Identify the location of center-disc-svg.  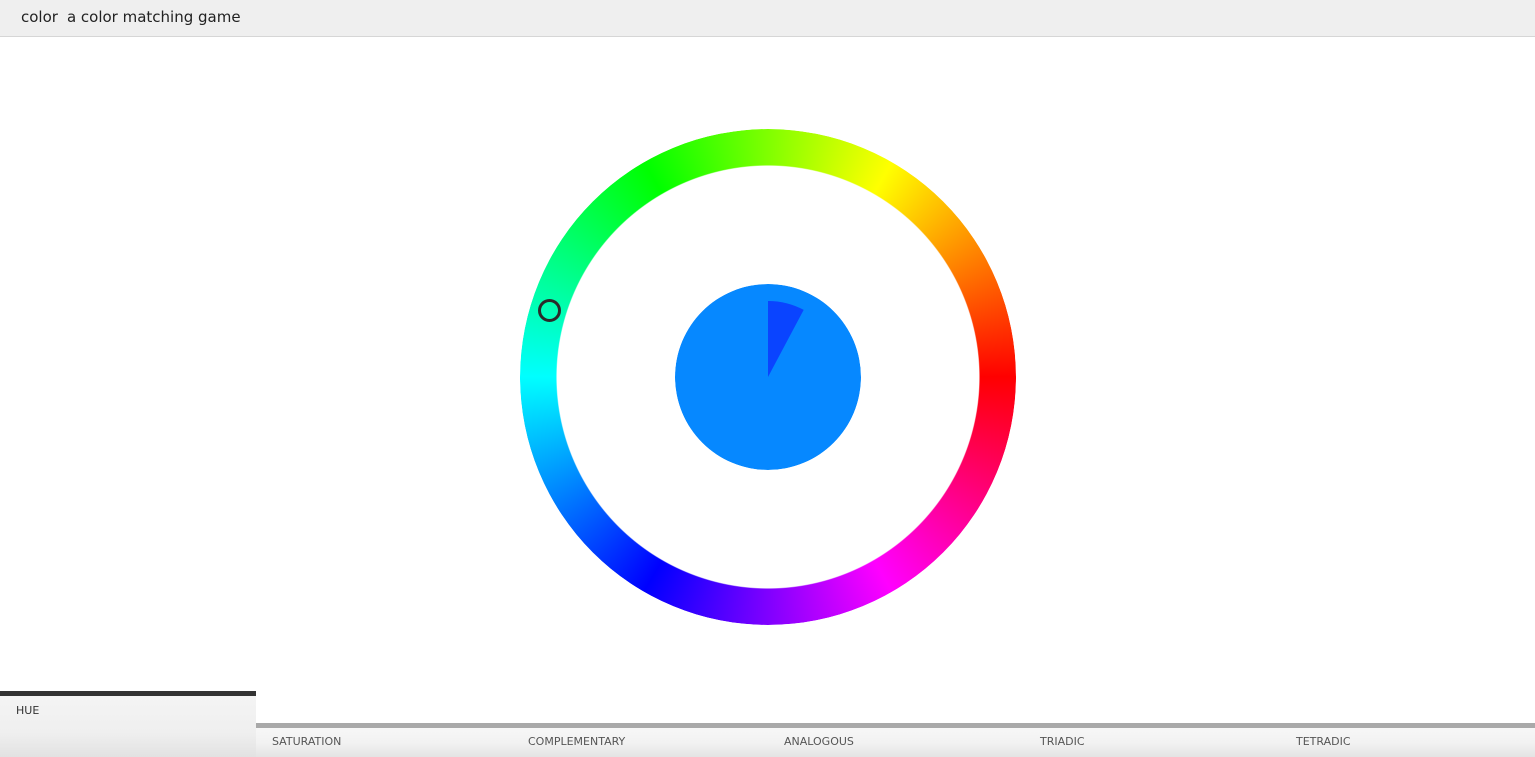
(768, 377).